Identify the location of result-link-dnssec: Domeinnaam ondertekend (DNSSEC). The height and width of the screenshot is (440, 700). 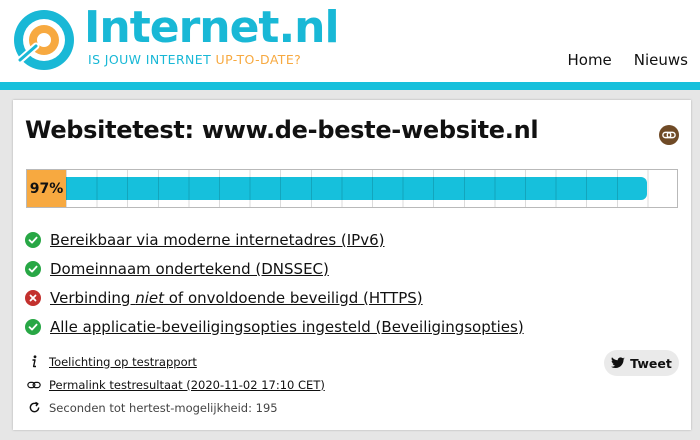
(189, 269).